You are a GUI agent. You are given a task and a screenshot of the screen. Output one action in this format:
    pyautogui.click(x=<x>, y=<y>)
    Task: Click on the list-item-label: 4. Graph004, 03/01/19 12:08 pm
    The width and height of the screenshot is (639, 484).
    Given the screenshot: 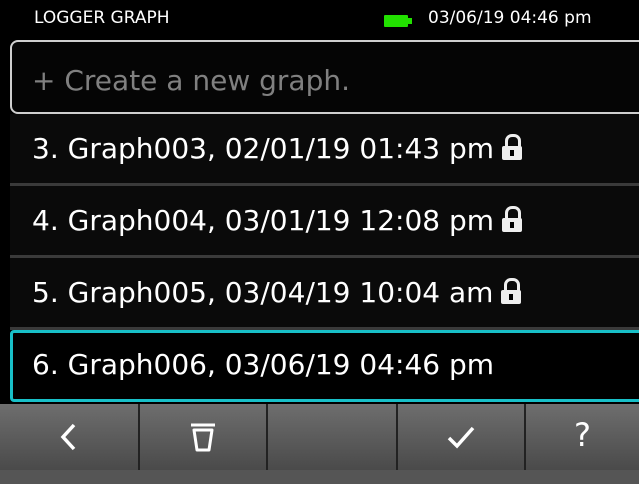 What is the action you would take?
    pyautogui.click(x=263, y=220)
    